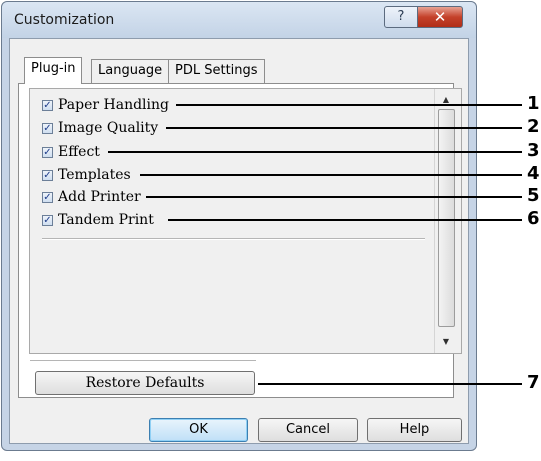 The image size is (541, 461). I want to click on plugin-item-label: Tandem Print, so click(106, 220).